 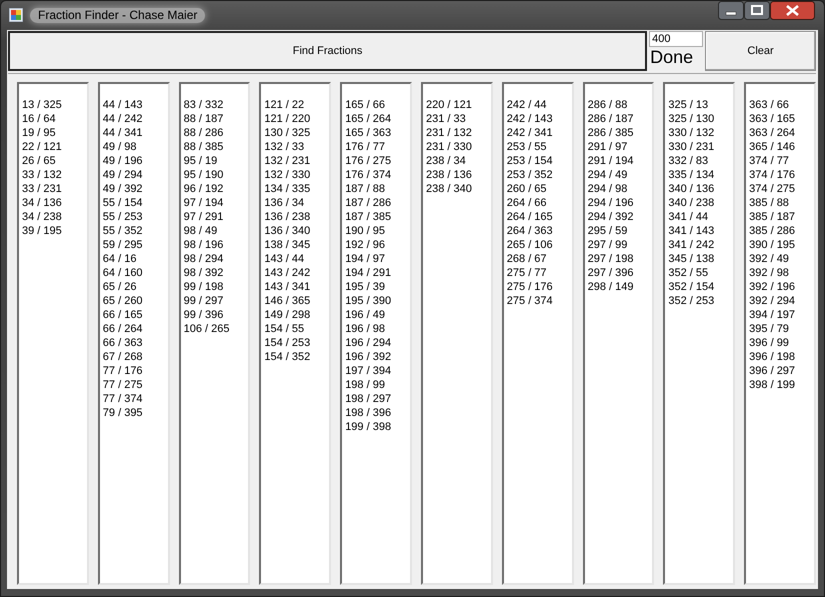 What do you see at coordinates (122, 329) in the screenshot?
I see `list-item: 66 / 264` at bounding box center [122, 329].